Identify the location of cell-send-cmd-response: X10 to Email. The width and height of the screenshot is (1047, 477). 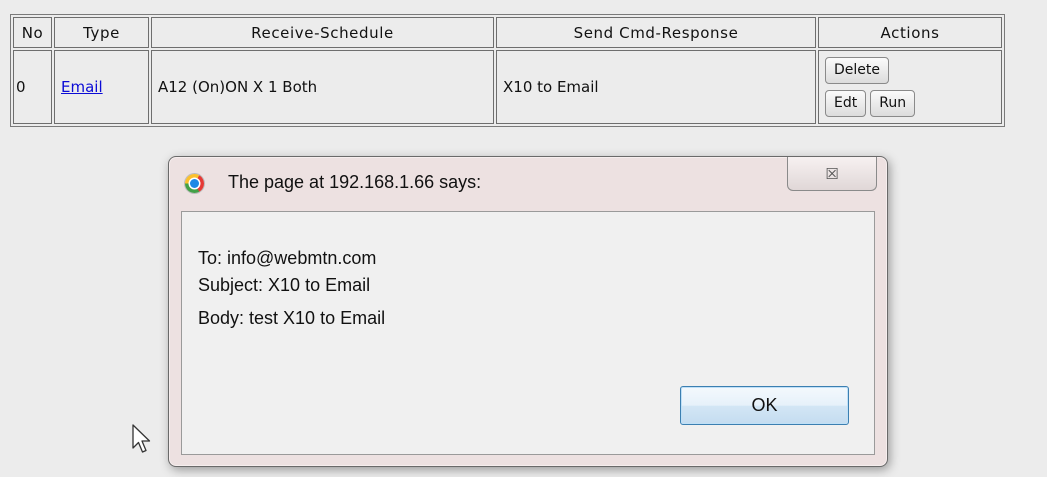
(656, 87).